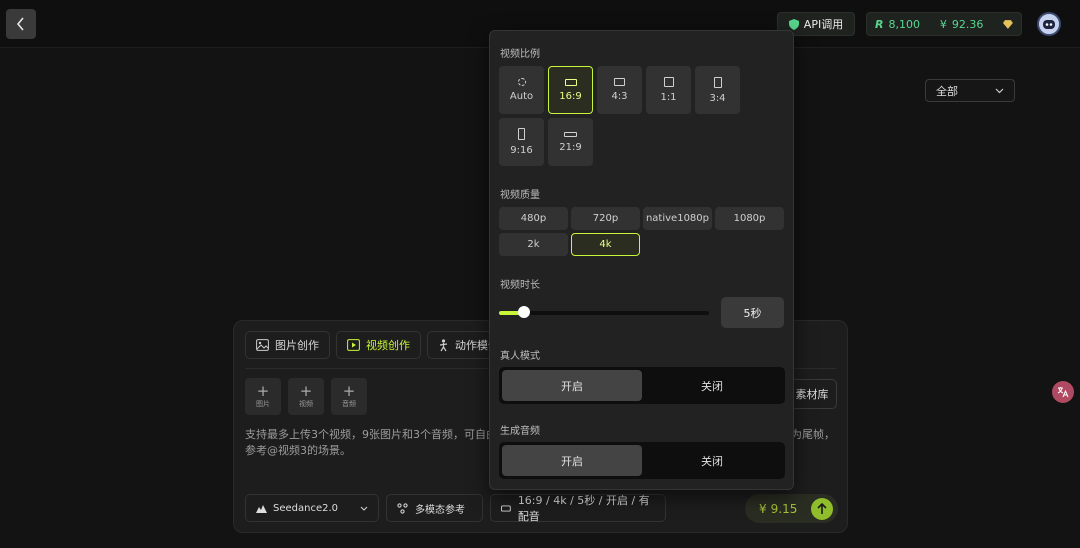 Image resolution: width=1080 pixels, height=548 pixels. What do you see at coordinates (506, 508) in the screenshot?
I see `aspect-ratio-icon` at bounding box center [506, 508].